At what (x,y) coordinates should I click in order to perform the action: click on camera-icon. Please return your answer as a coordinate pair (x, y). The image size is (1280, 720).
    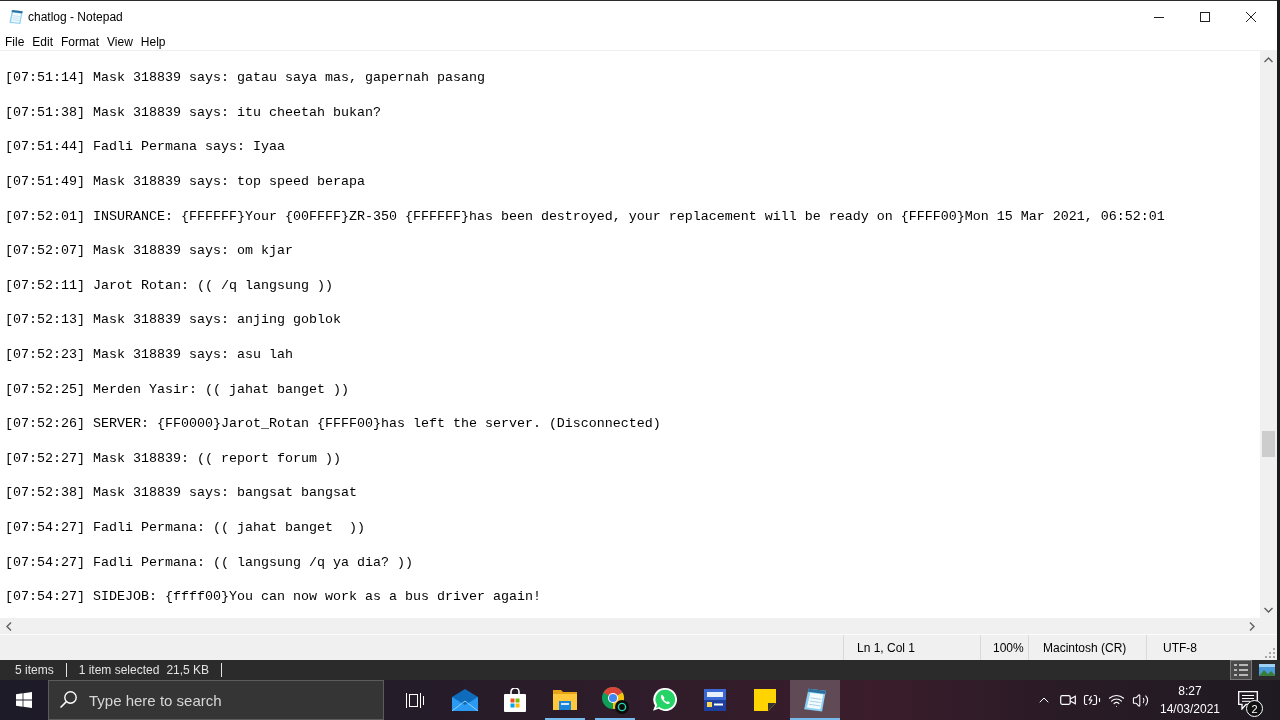
    Looking at the image, I should click on (1068, 700).